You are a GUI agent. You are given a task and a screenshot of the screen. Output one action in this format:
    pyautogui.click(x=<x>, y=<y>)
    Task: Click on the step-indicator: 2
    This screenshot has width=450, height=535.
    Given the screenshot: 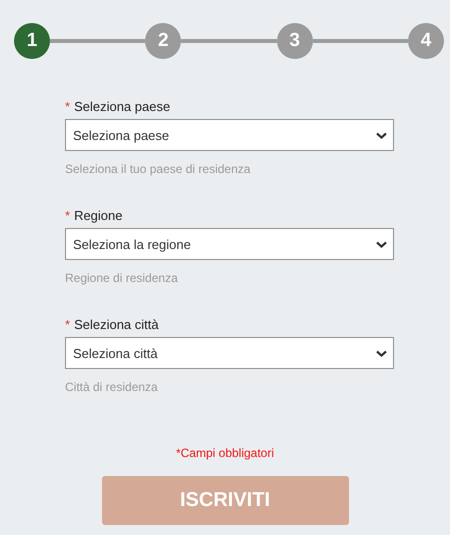 What is the action you would take?
    pyautogui.click(x=163, y=41)
    